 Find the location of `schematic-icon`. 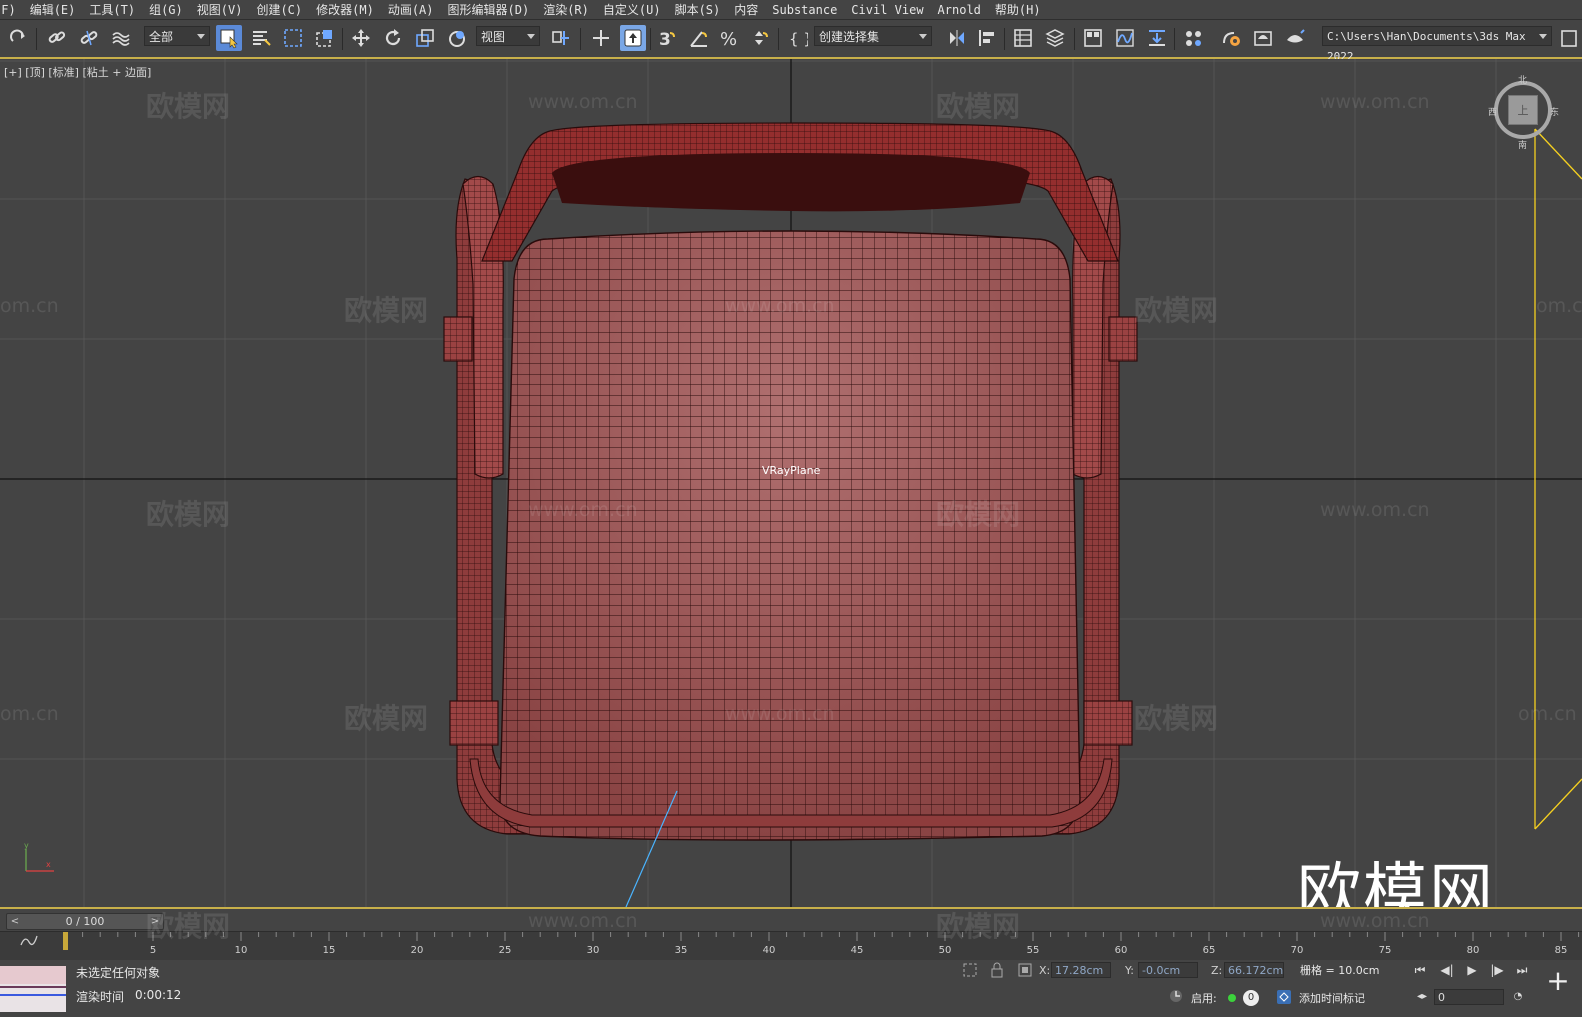

schematic-icon is located at coordinates (1157, 38).